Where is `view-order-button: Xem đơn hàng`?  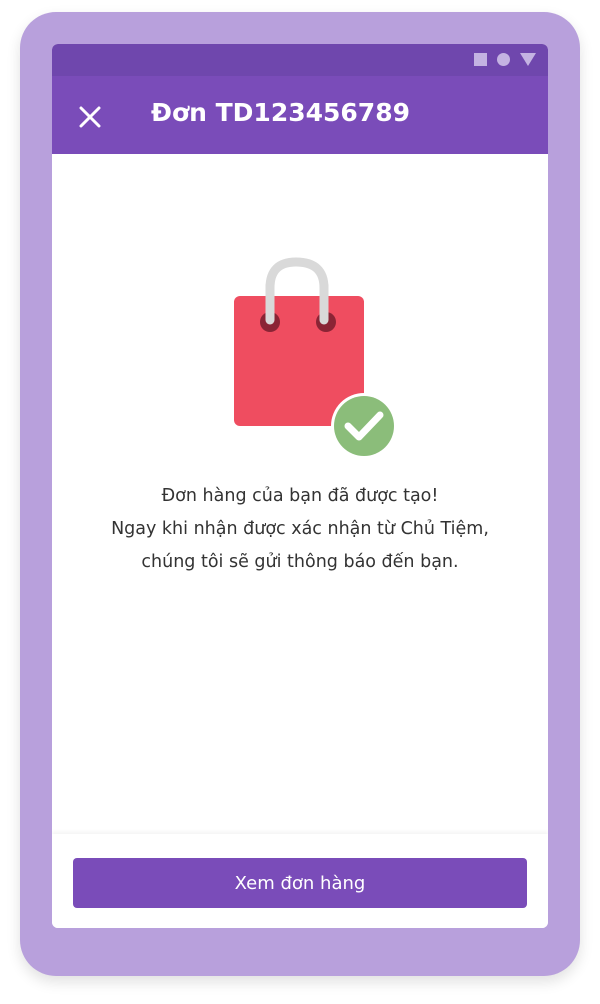 view-order-button: Xem đơn hàng is located at coordinates (300, 883).